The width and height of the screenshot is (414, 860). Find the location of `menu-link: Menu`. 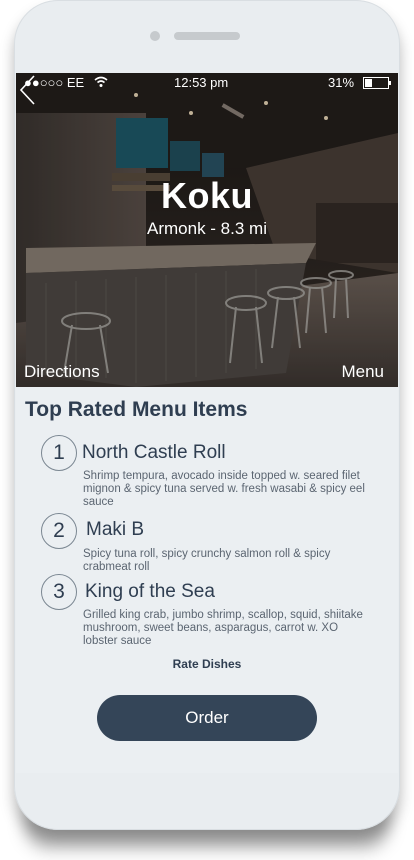

menu-link: Menu is located at coordinates (362, 372).